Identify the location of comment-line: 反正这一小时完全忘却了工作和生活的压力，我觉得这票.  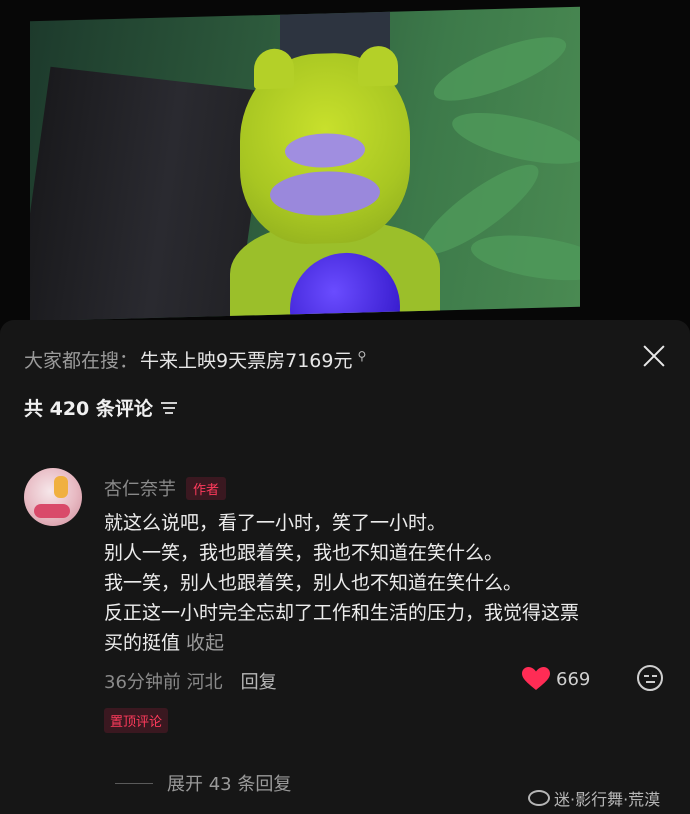
(342, 613).